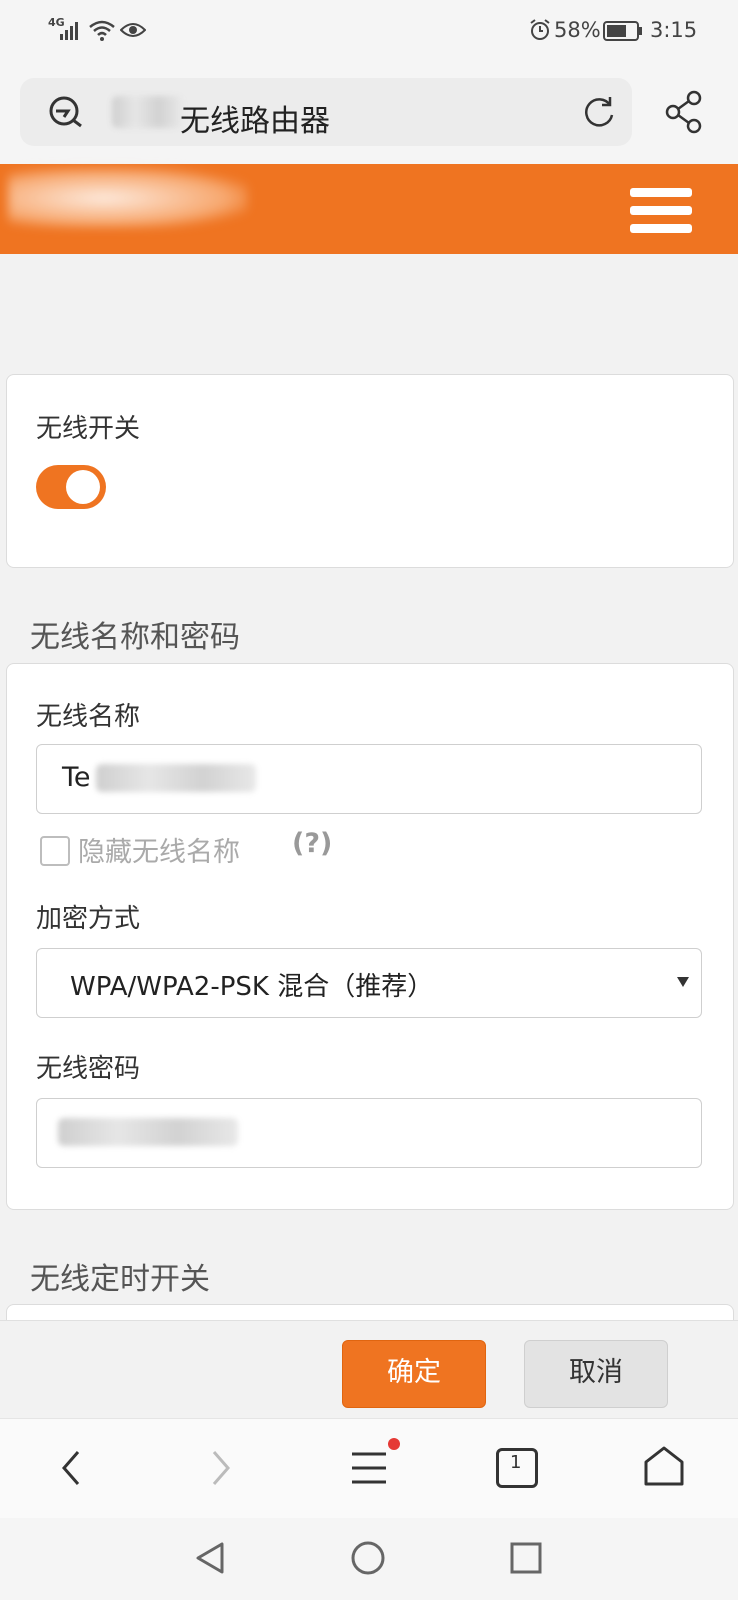 The height and width of the screenshot is (1600, 738). Describe the element at coordinates (369, 1468) in the screenshot. I see `menu-lines-icon` at that location.